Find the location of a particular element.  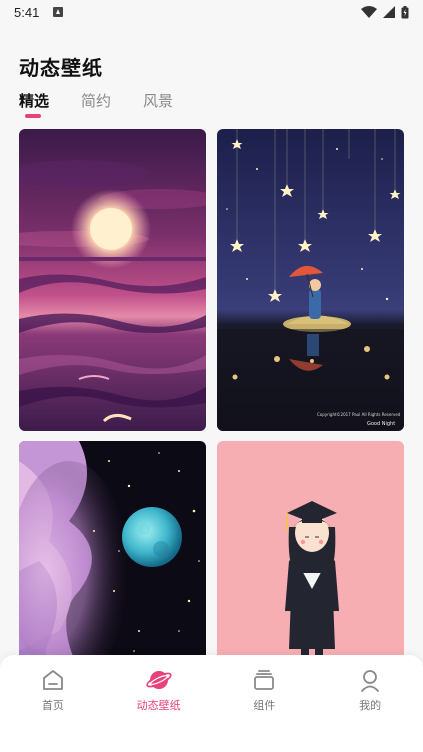

nav-item-home: 首页 is located at coordinates (53, 703).